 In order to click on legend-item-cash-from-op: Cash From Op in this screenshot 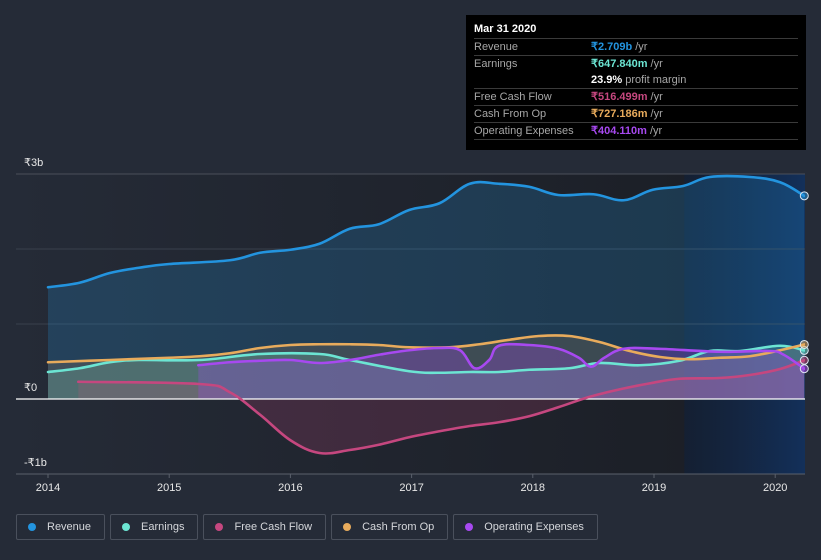, I will do `click(390, 527)`.